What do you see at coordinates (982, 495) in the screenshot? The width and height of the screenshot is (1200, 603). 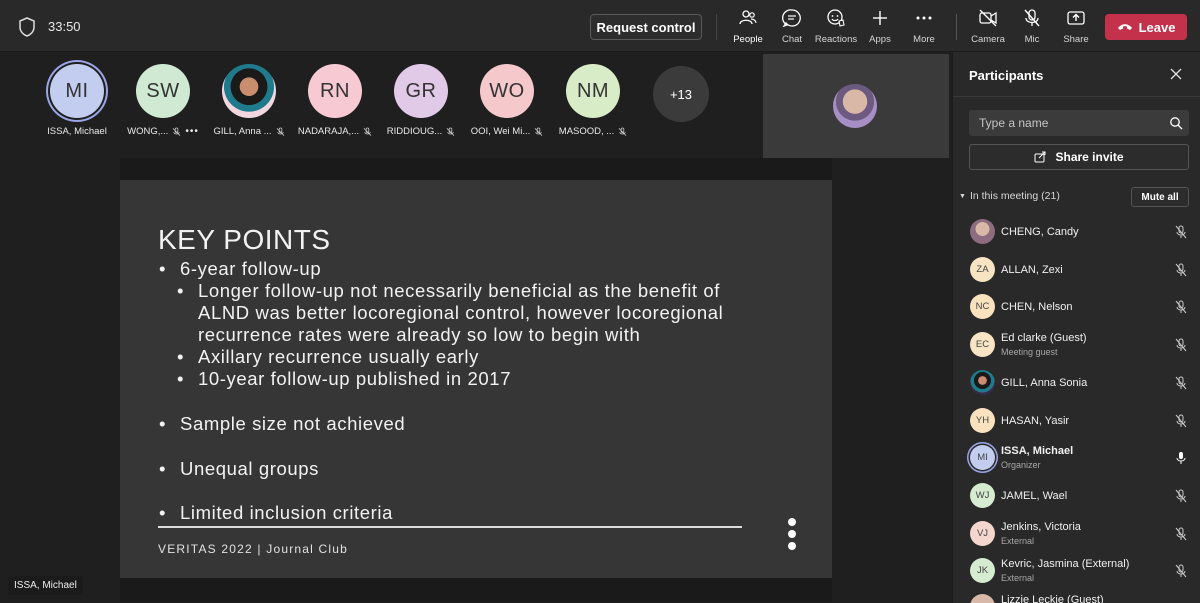 I see `avatar: WJ` at bounding box center [982, 495].